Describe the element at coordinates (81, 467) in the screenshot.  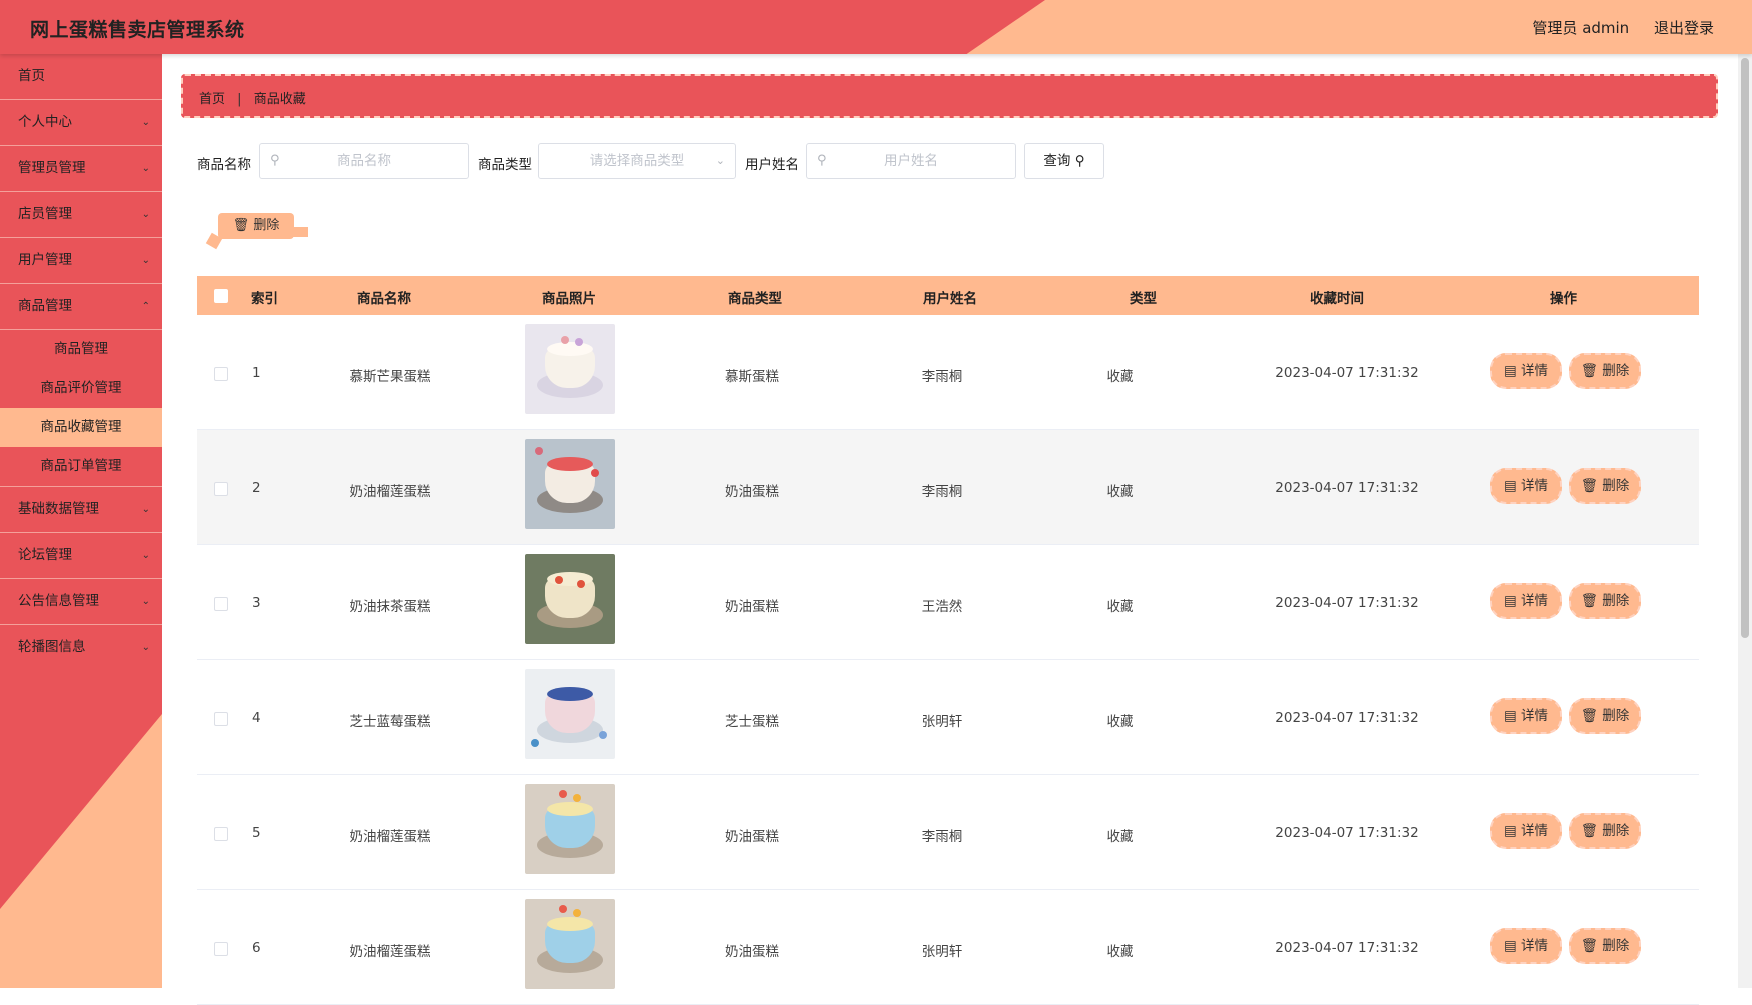
I see `sidebar-subitem-product-orders: 商品订单管理` at that location.